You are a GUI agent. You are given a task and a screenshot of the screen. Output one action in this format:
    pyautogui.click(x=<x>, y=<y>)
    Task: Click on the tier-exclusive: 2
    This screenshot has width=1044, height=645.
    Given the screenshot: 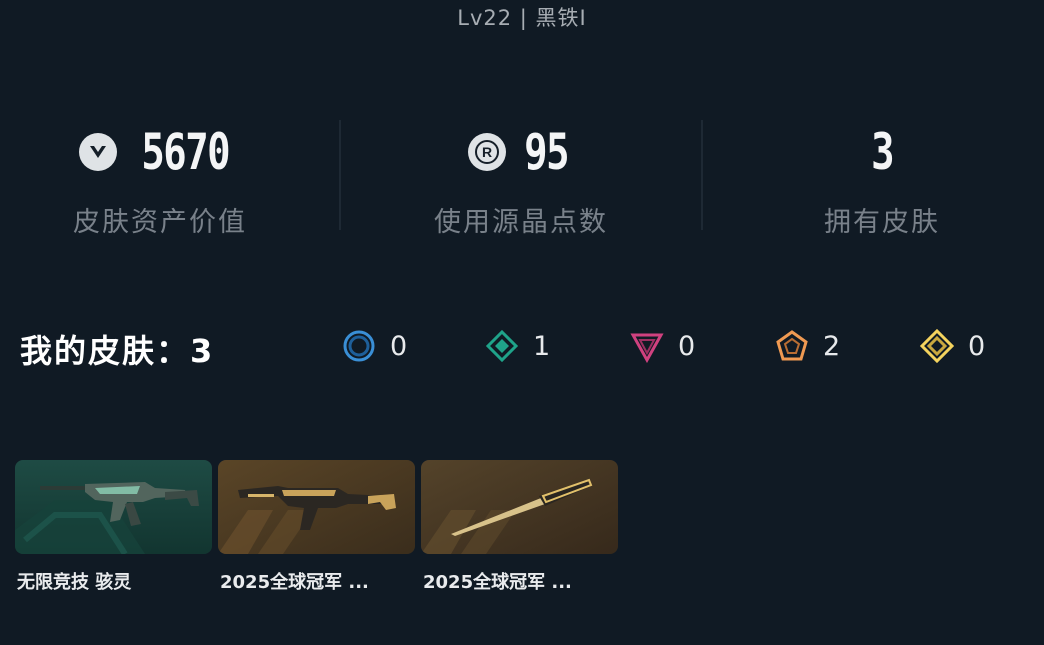 What is the action you would take?
    pyautogui.click(x=807, y=346)
    